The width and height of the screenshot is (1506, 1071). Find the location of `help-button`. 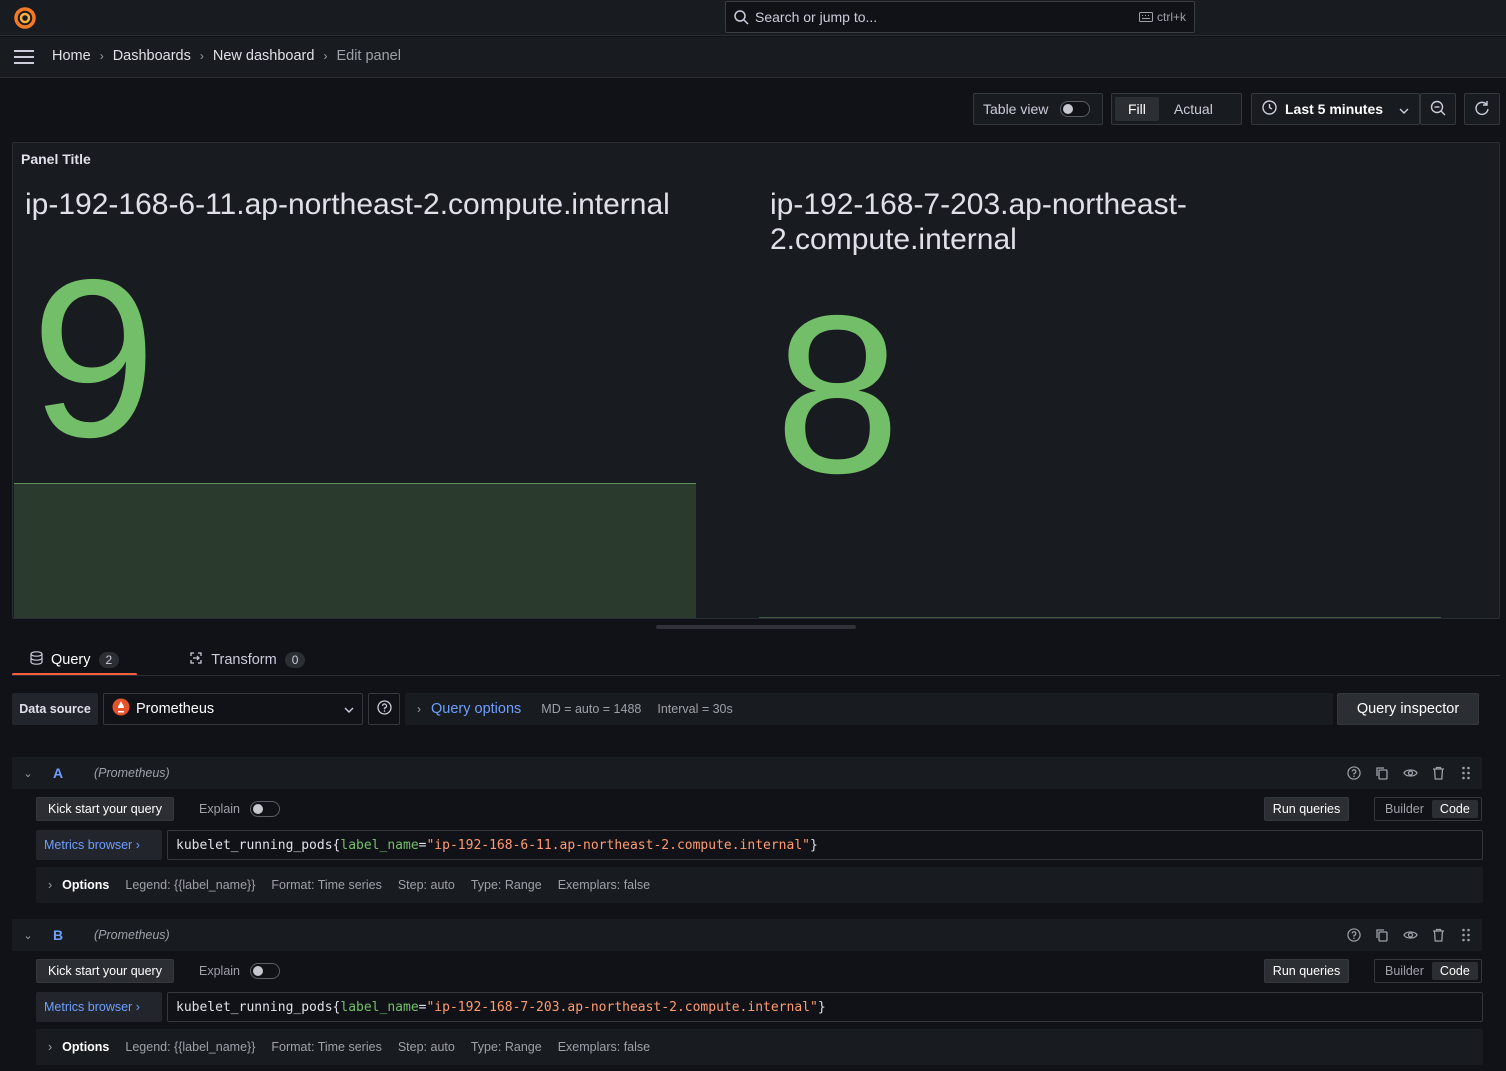

help-button is located at coordinates (384, 709).